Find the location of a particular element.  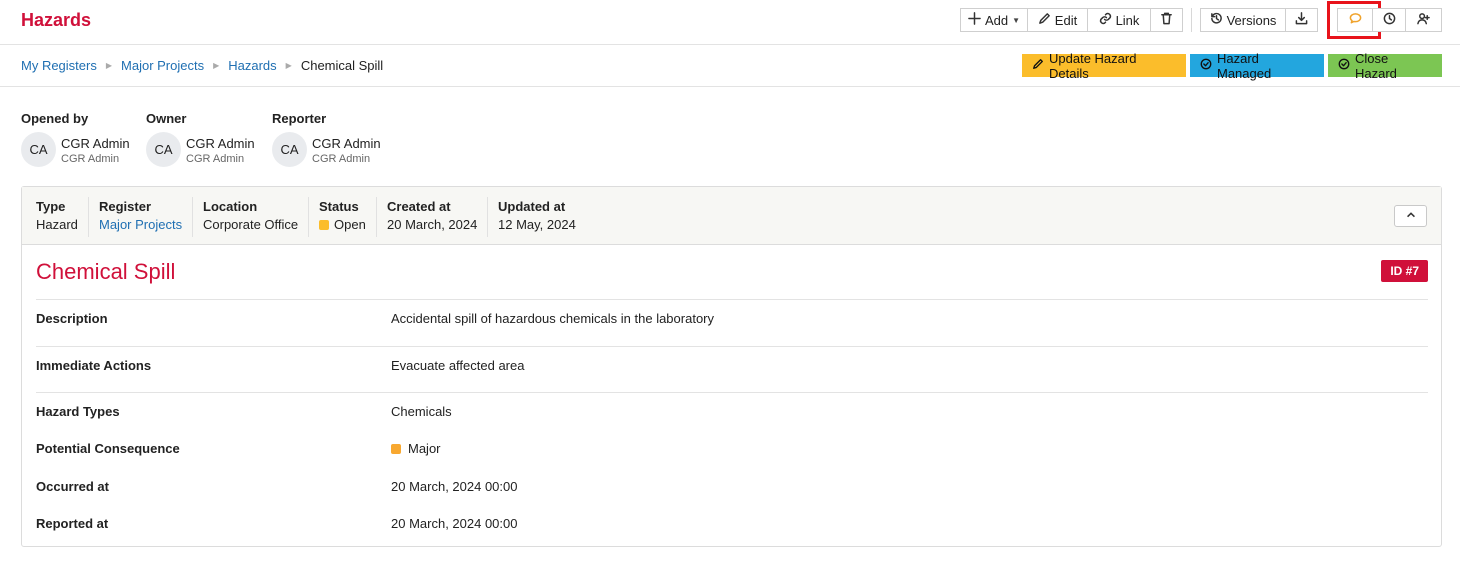

add-button-label: Add is located at coordinates (996, 20).